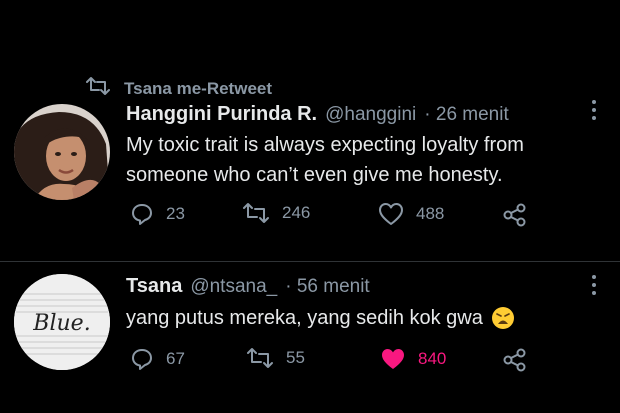 This screenshot has height=413, width=620. What do you see at coordinates (411, 214) in the screenshot?
I see `like-button: 488` at bounding box center [411, 214].